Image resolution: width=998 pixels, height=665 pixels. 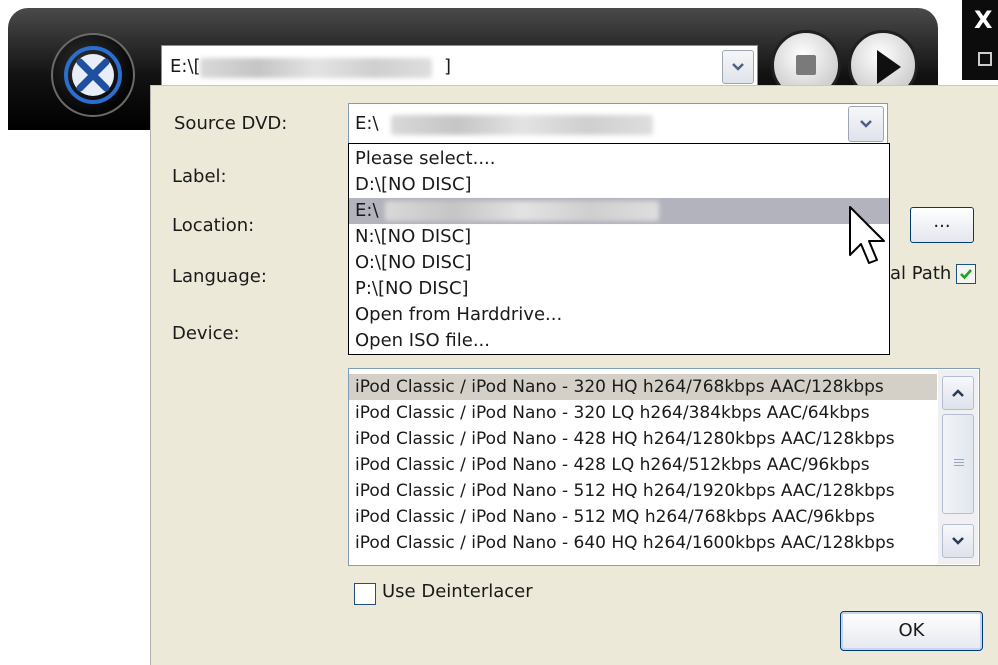 What do you see at coordinates (619, 185) in the screenshot?
I see `dropdown-option: D:\[NO DISC]` at bounding box center [619, 185].